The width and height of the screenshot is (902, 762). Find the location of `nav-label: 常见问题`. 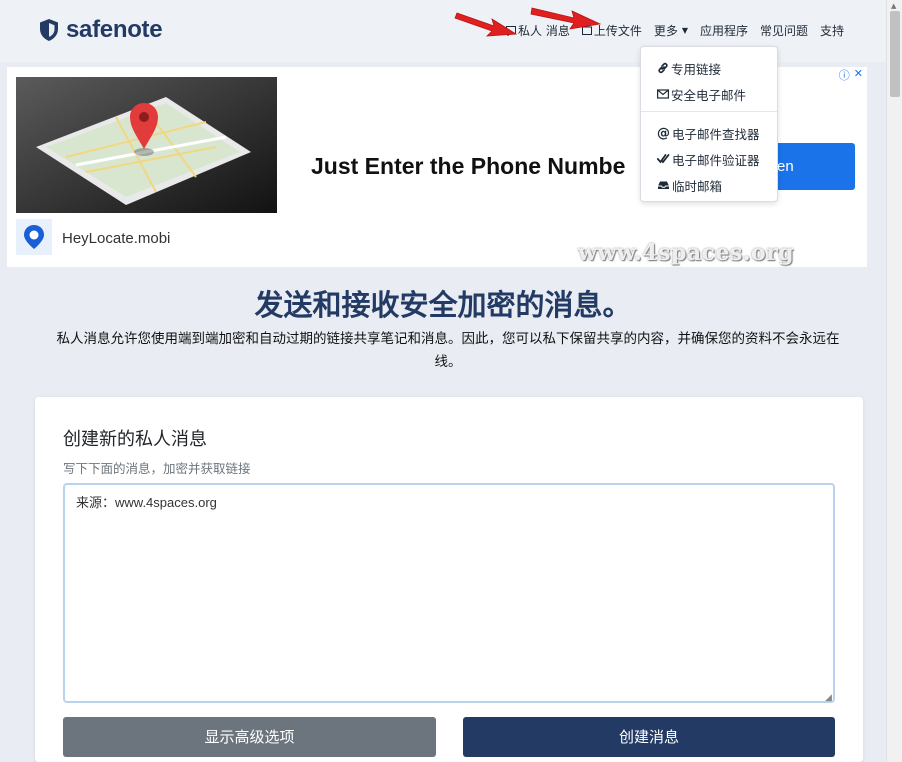

nav-label: 常见问题 is located at coordinates (784, 31).